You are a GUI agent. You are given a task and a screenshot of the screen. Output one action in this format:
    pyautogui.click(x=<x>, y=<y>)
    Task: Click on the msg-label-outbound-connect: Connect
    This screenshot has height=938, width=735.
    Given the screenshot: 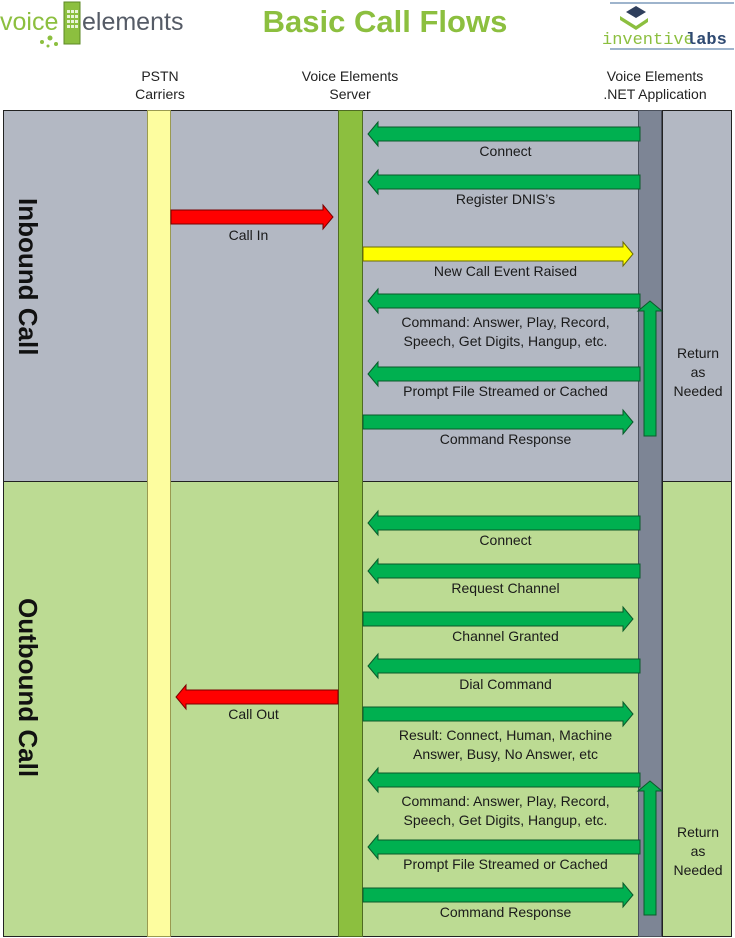 What is the action you would take?
    pyautogui.click(x=505, y=540)
    